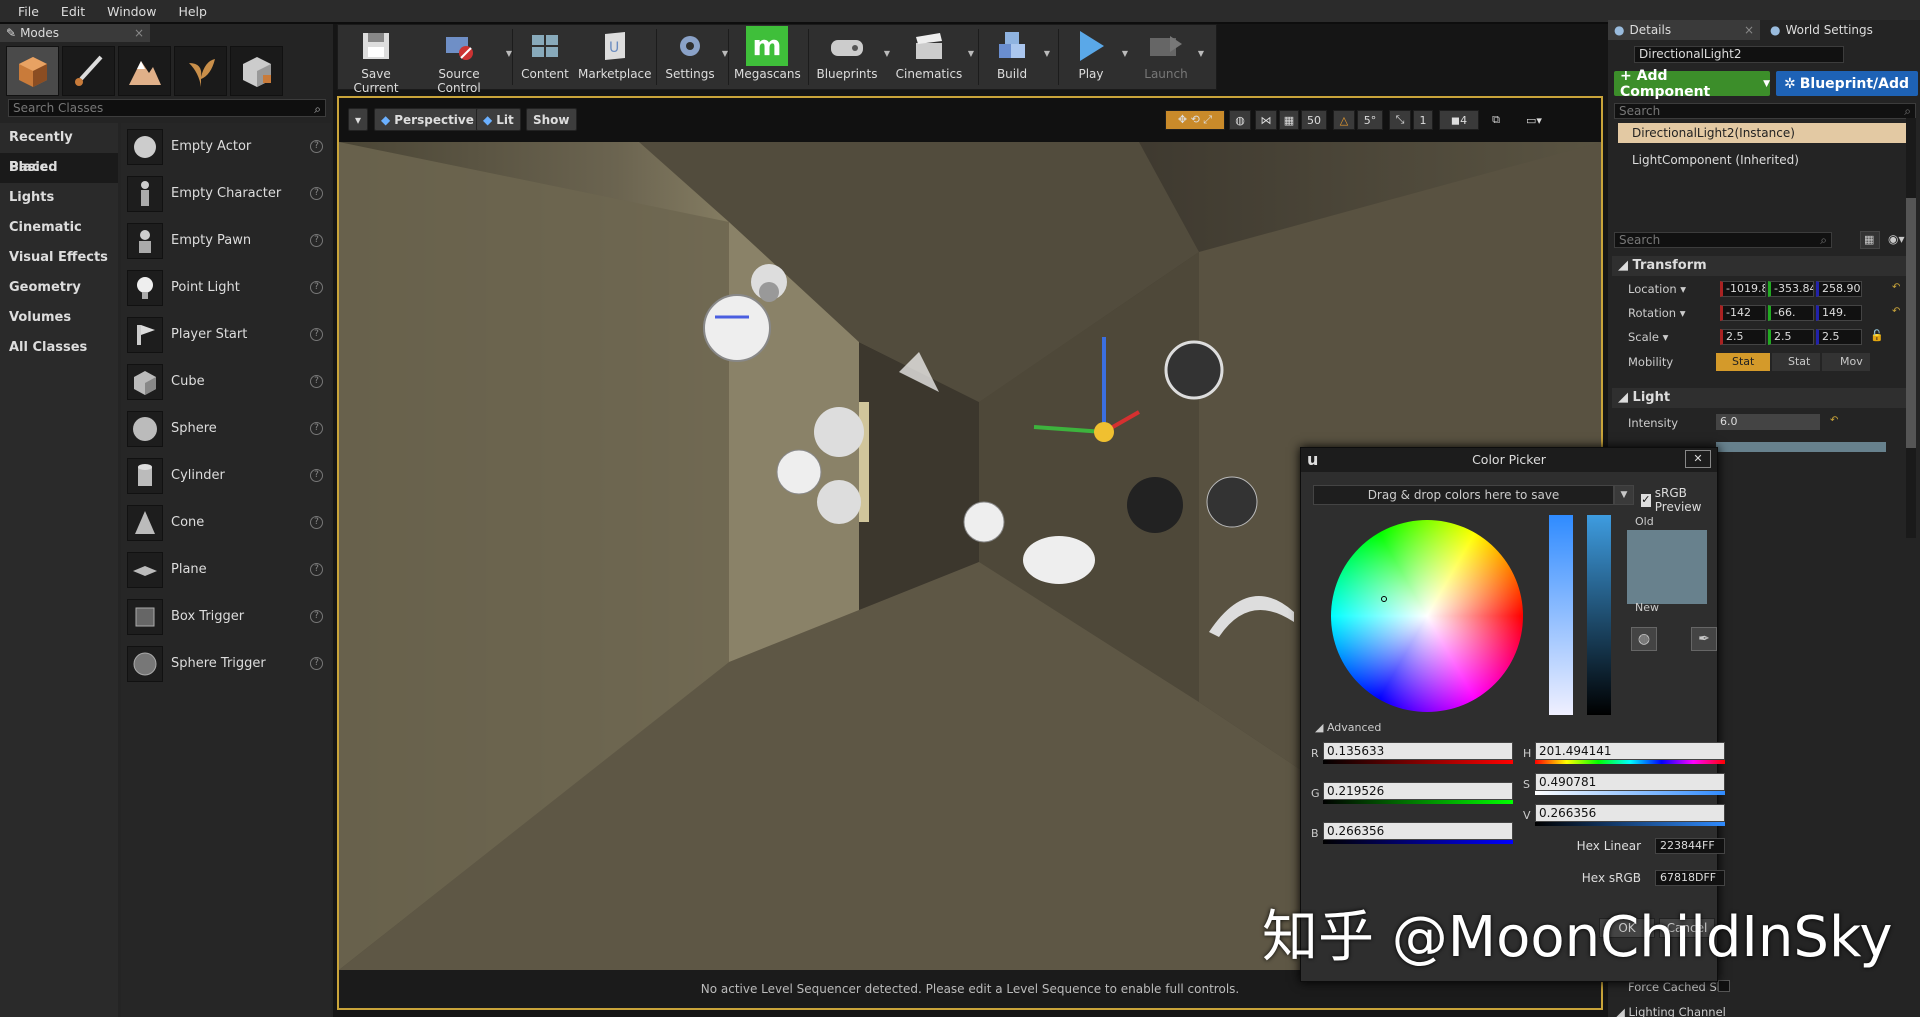 This screenshot has width=1920, height=1017. Describe the element at coordinates (1692, 84) in the screenshot. I see `add-component-button: + Add Component ▼` at that location.